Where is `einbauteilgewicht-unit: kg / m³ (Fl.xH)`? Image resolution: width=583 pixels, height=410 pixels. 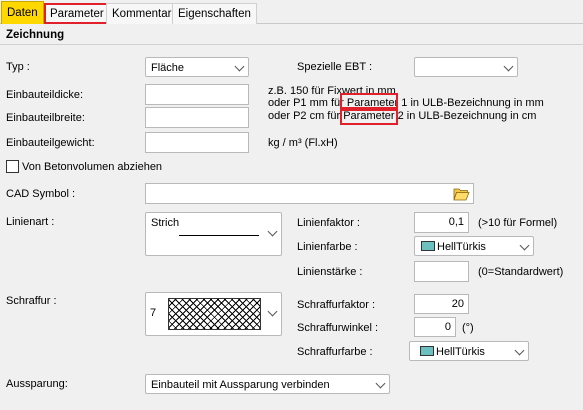
einbauteilgewicht-unit: kg / m³ (Fl.xH) is located at coordinates (303, 143).